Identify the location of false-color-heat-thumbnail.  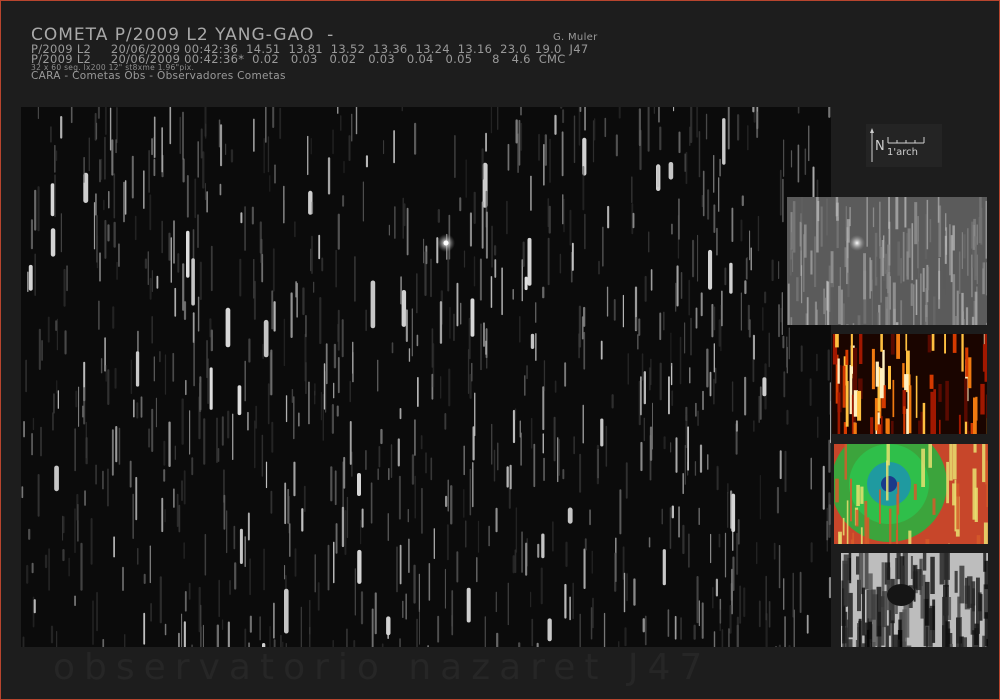
(909, 384).